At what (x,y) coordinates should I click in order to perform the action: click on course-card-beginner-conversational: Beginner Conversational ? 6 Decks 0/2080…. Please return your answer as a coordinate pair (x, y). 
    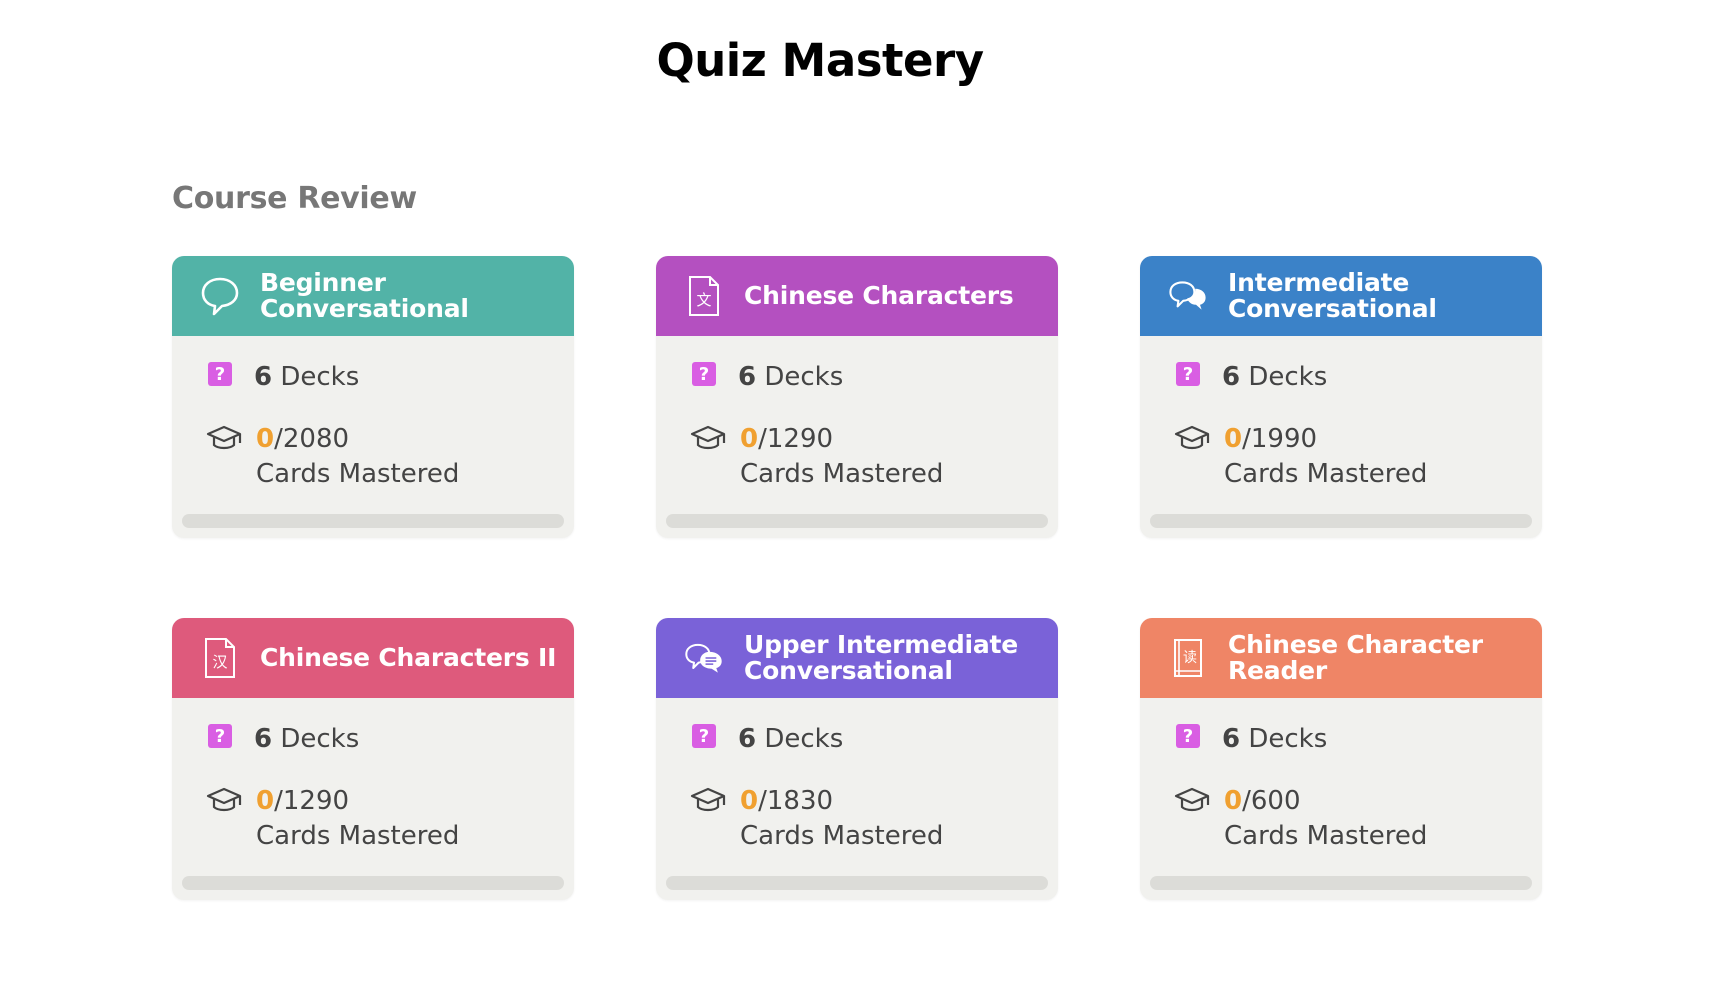
    Looking at the image, I should click on (373, 397).